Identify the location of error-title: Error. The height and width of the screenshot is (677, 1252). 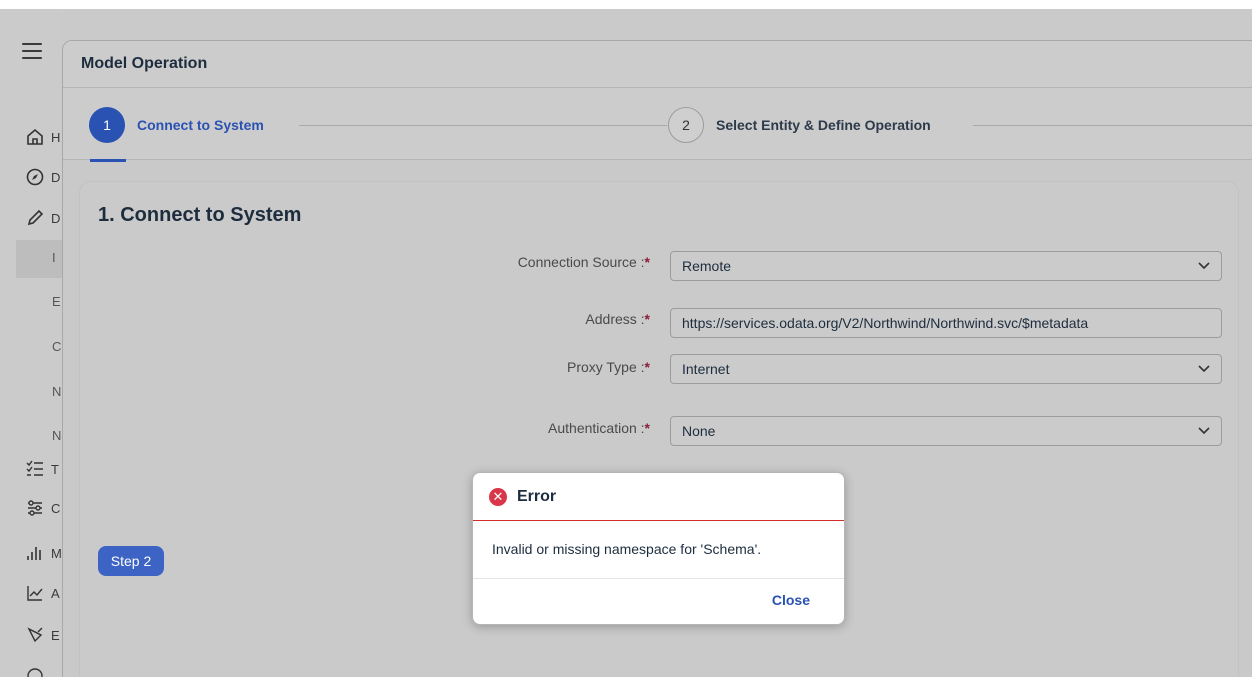
(537, 496).